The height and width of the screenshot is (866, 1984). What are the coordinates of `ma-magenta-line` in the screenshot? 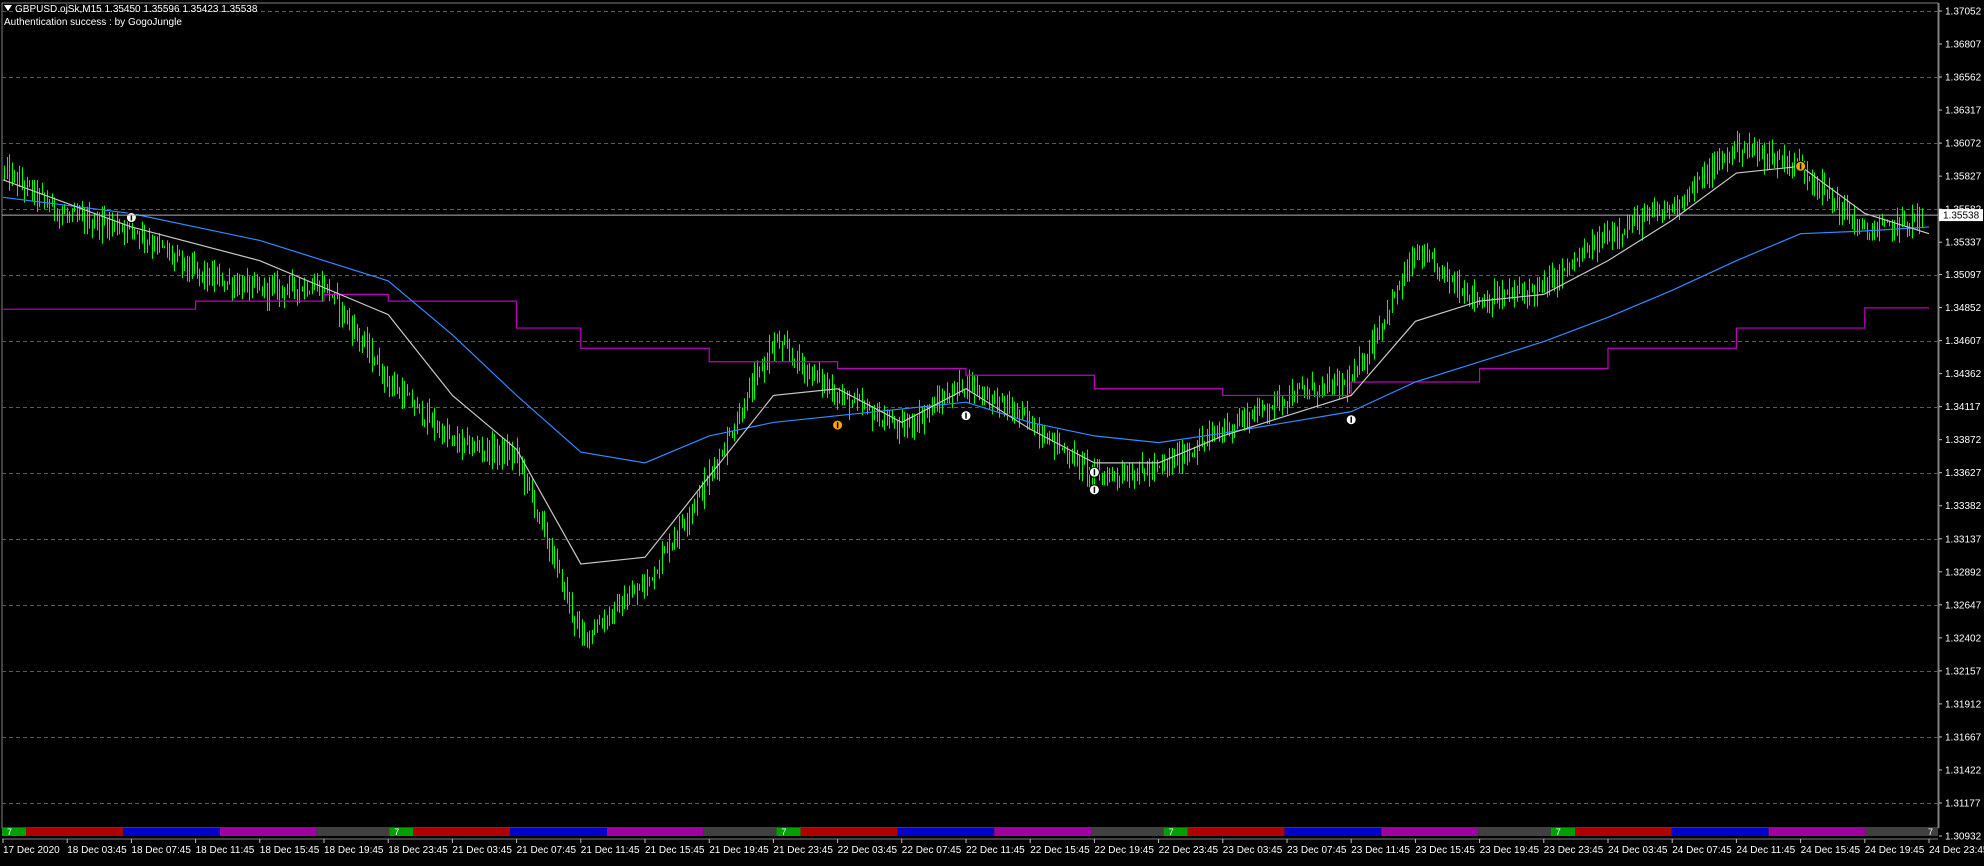 It's located at (966, 345).